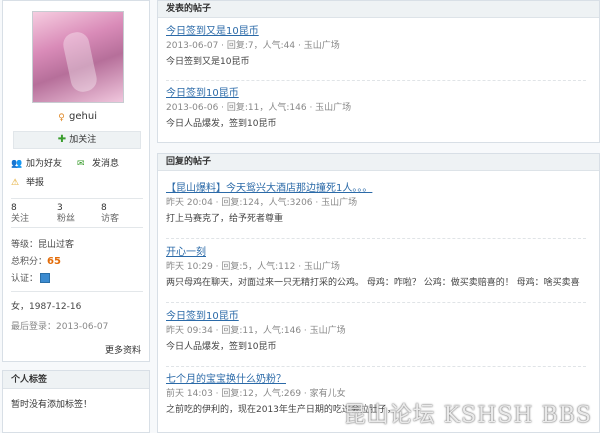 This screenshot has width=600, height=433. I want to click on post-meta: 2013-06-06 · 回复:11，人气:146 · 玉山广场, so click(259, 108).